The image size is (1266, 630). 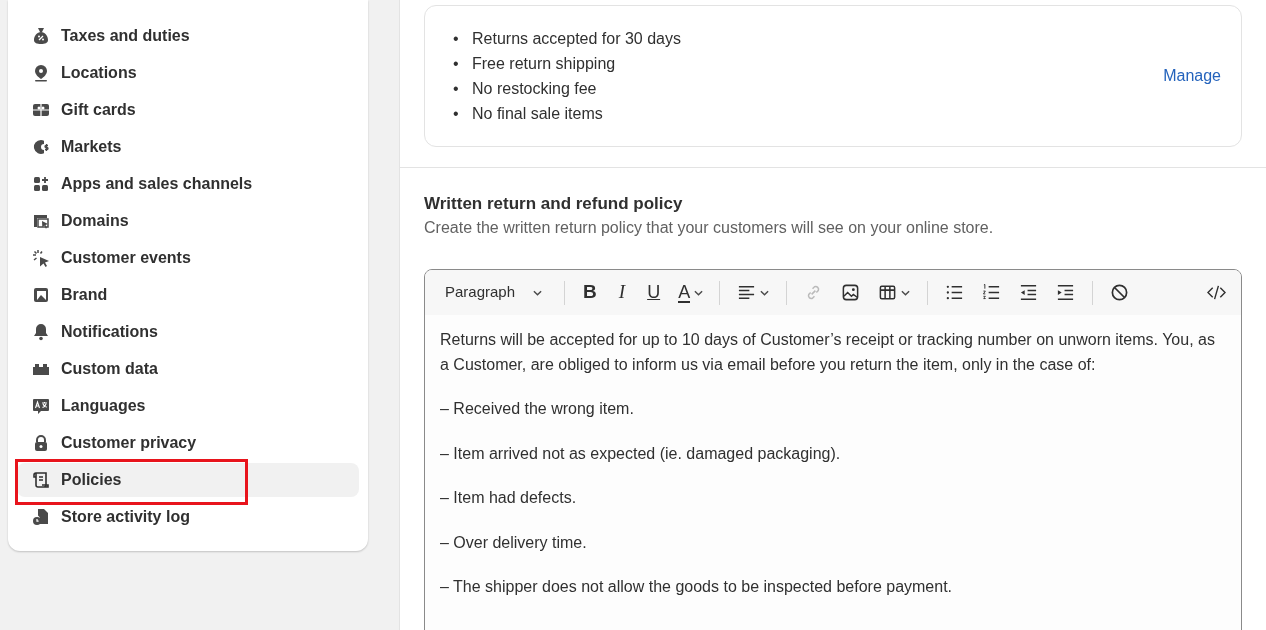 I want to click on sidebar-item: Store activity log, so click(x=188, y=517).